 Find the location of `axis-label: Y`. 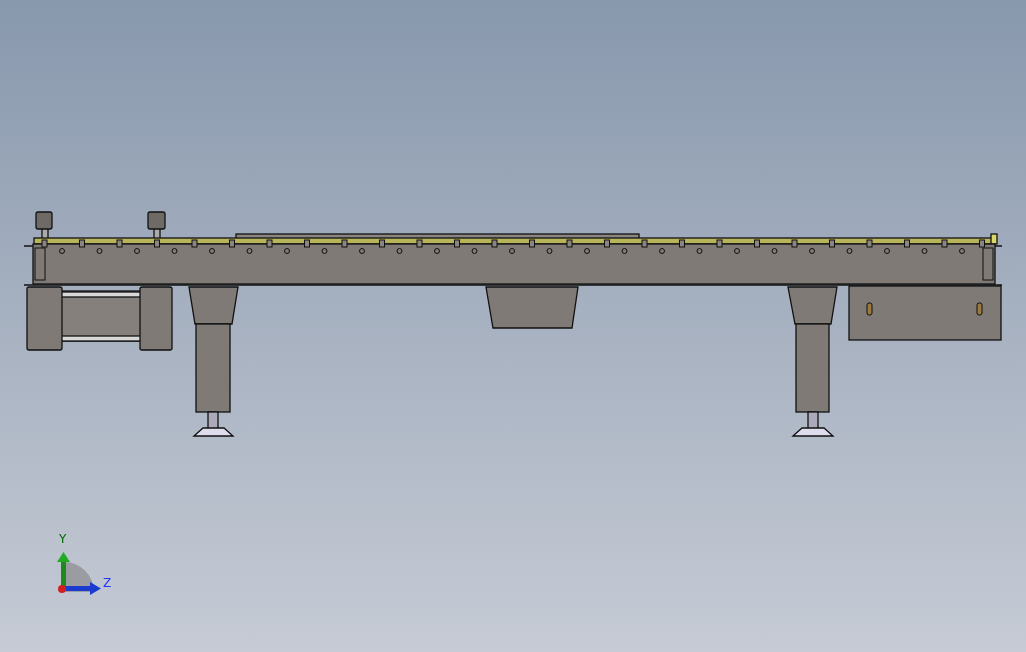

axis-label: Y is located at coordinates (63, 539).